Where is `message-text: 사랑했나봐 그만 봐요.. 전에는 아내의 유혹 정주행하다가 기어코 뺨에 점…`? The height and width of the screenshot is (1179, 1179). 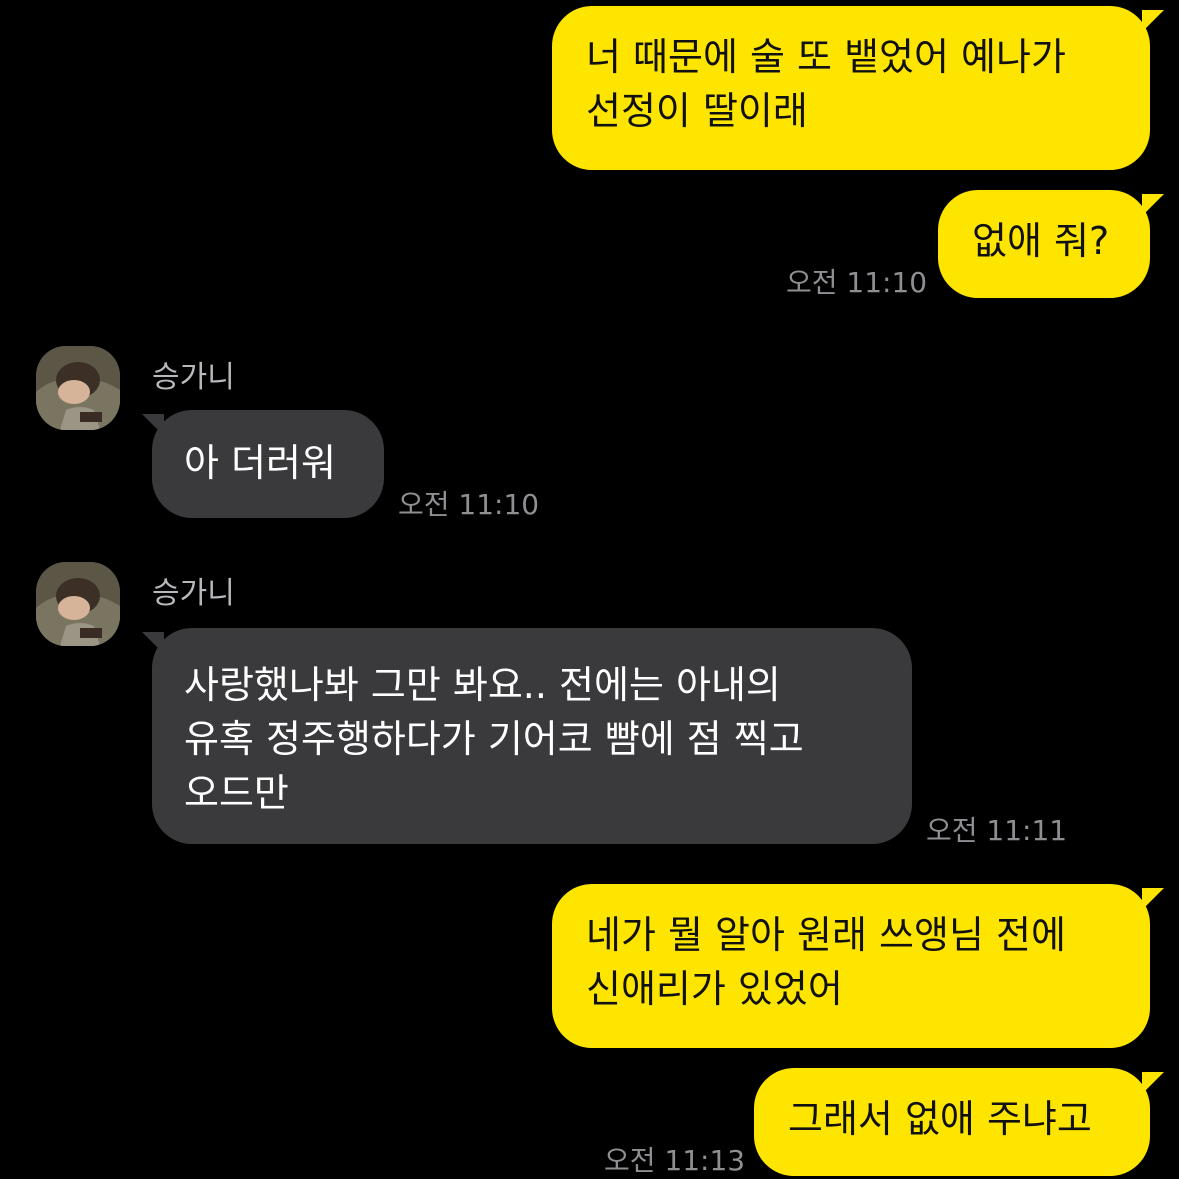
message-text: 사랑했나봐 그만 봐요.. 전에는 아내의 유혹 정주행하다가 기어코 뺨에 점… is located at coordinates (532, 736).